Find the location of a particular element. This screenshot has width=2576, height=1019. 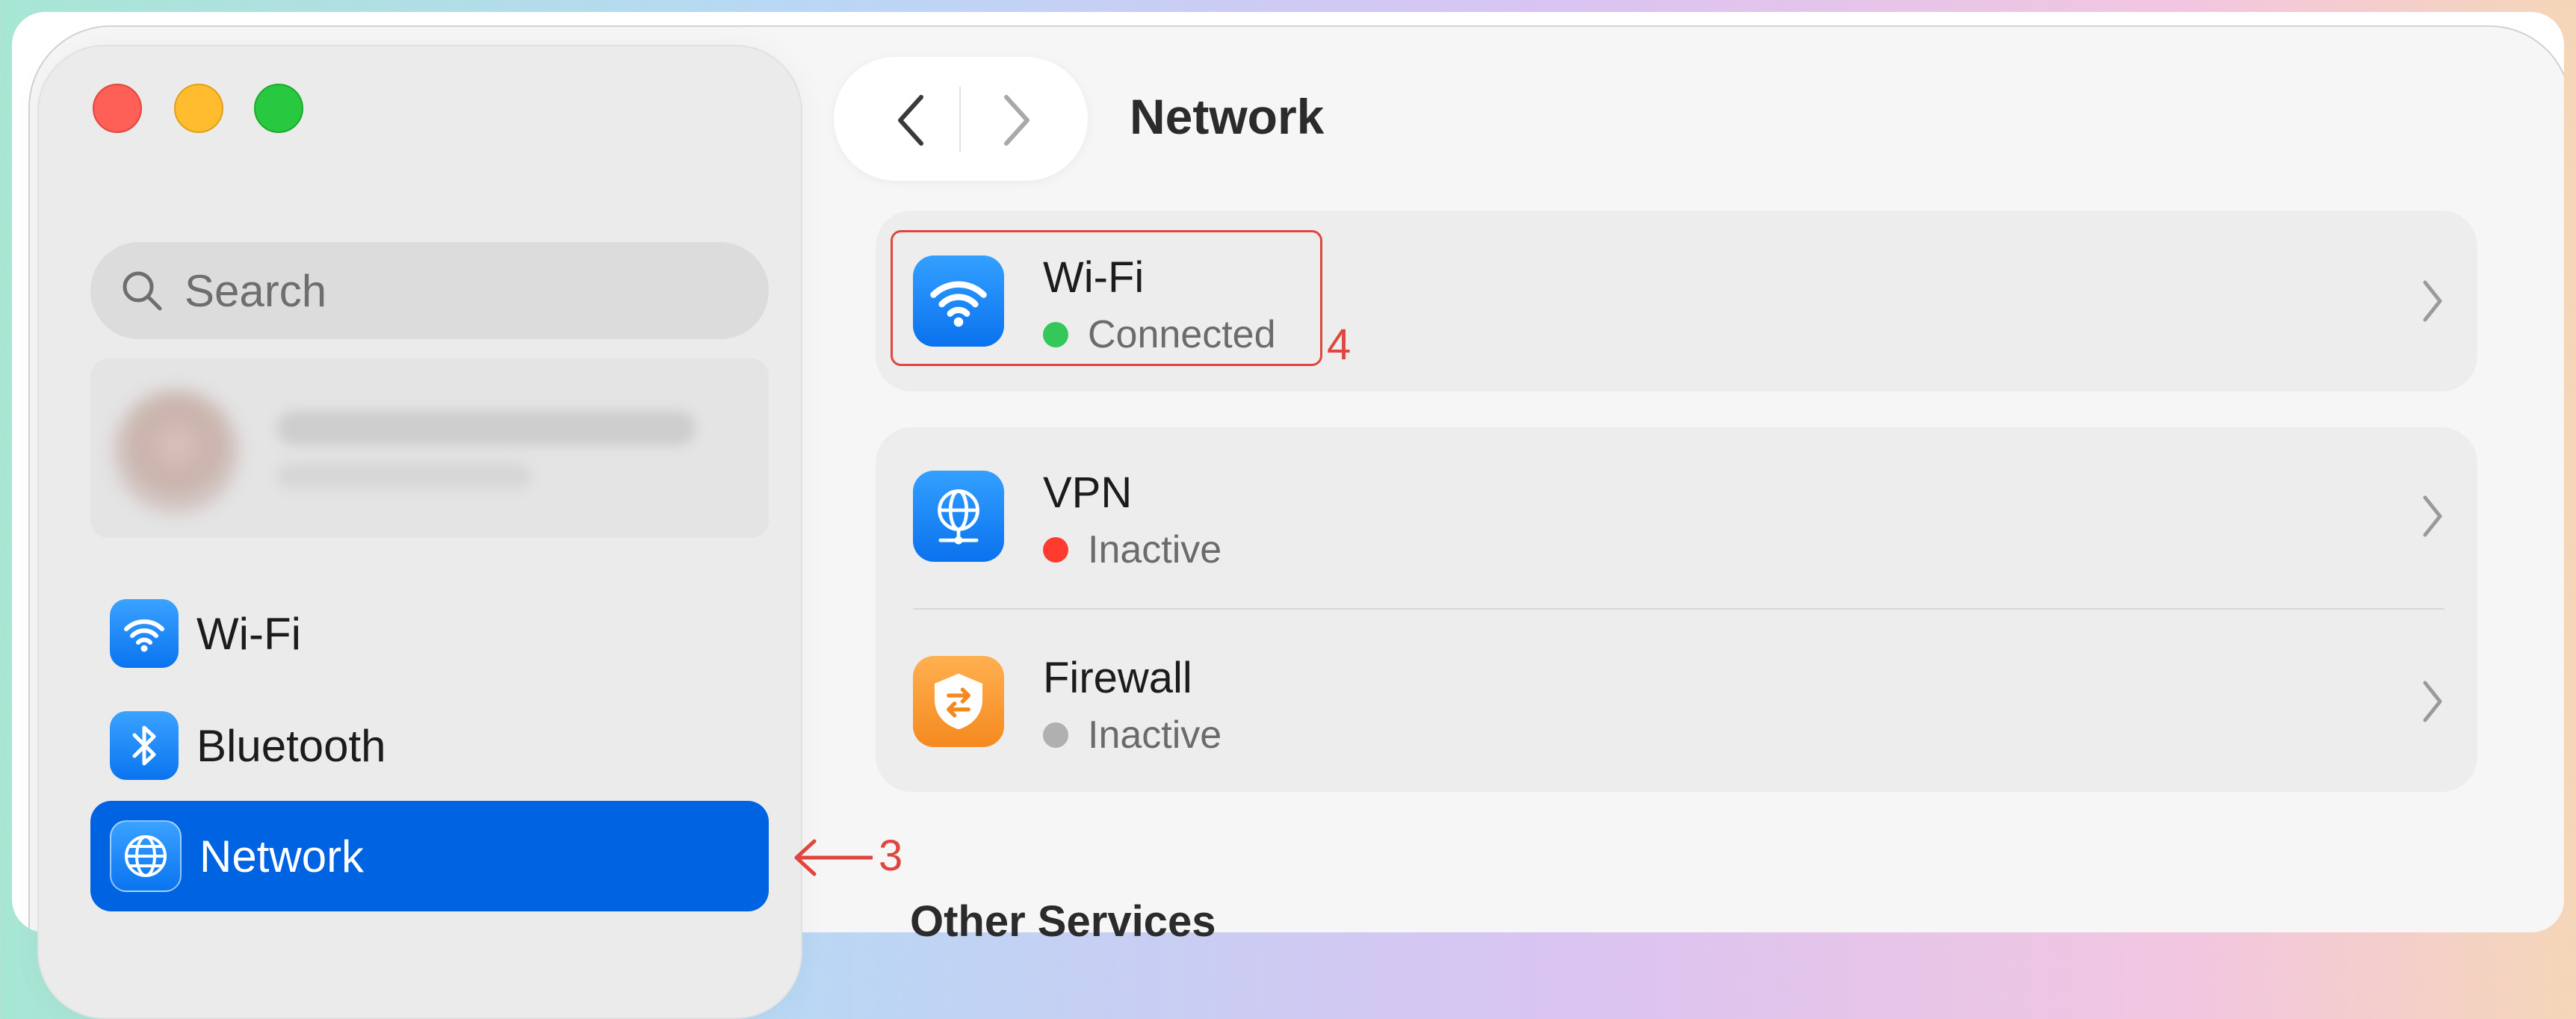

search-field: Search is located at coordinates (429, 290).